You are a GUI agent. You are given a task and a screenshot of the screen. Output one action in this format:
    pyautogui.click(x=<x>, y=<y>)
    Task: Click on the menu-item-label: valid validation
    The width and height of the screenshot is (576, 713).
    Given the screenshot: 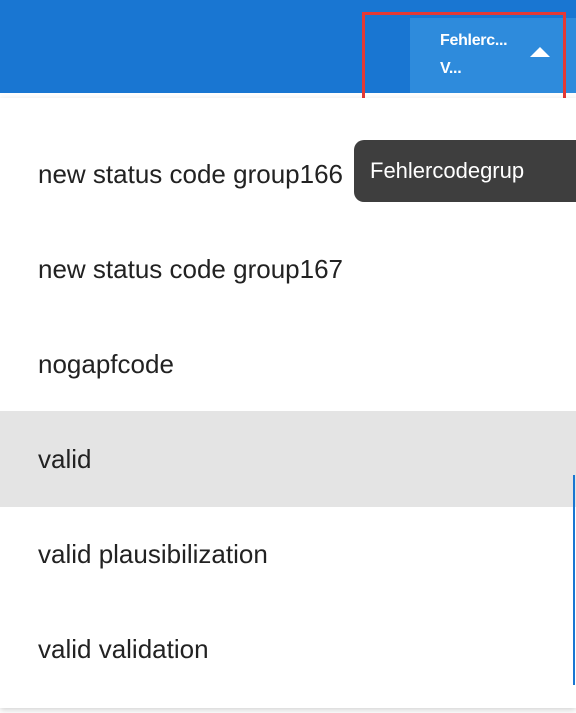 What is the action you would take?
    pyautogui.click(x=123, y=648)
    